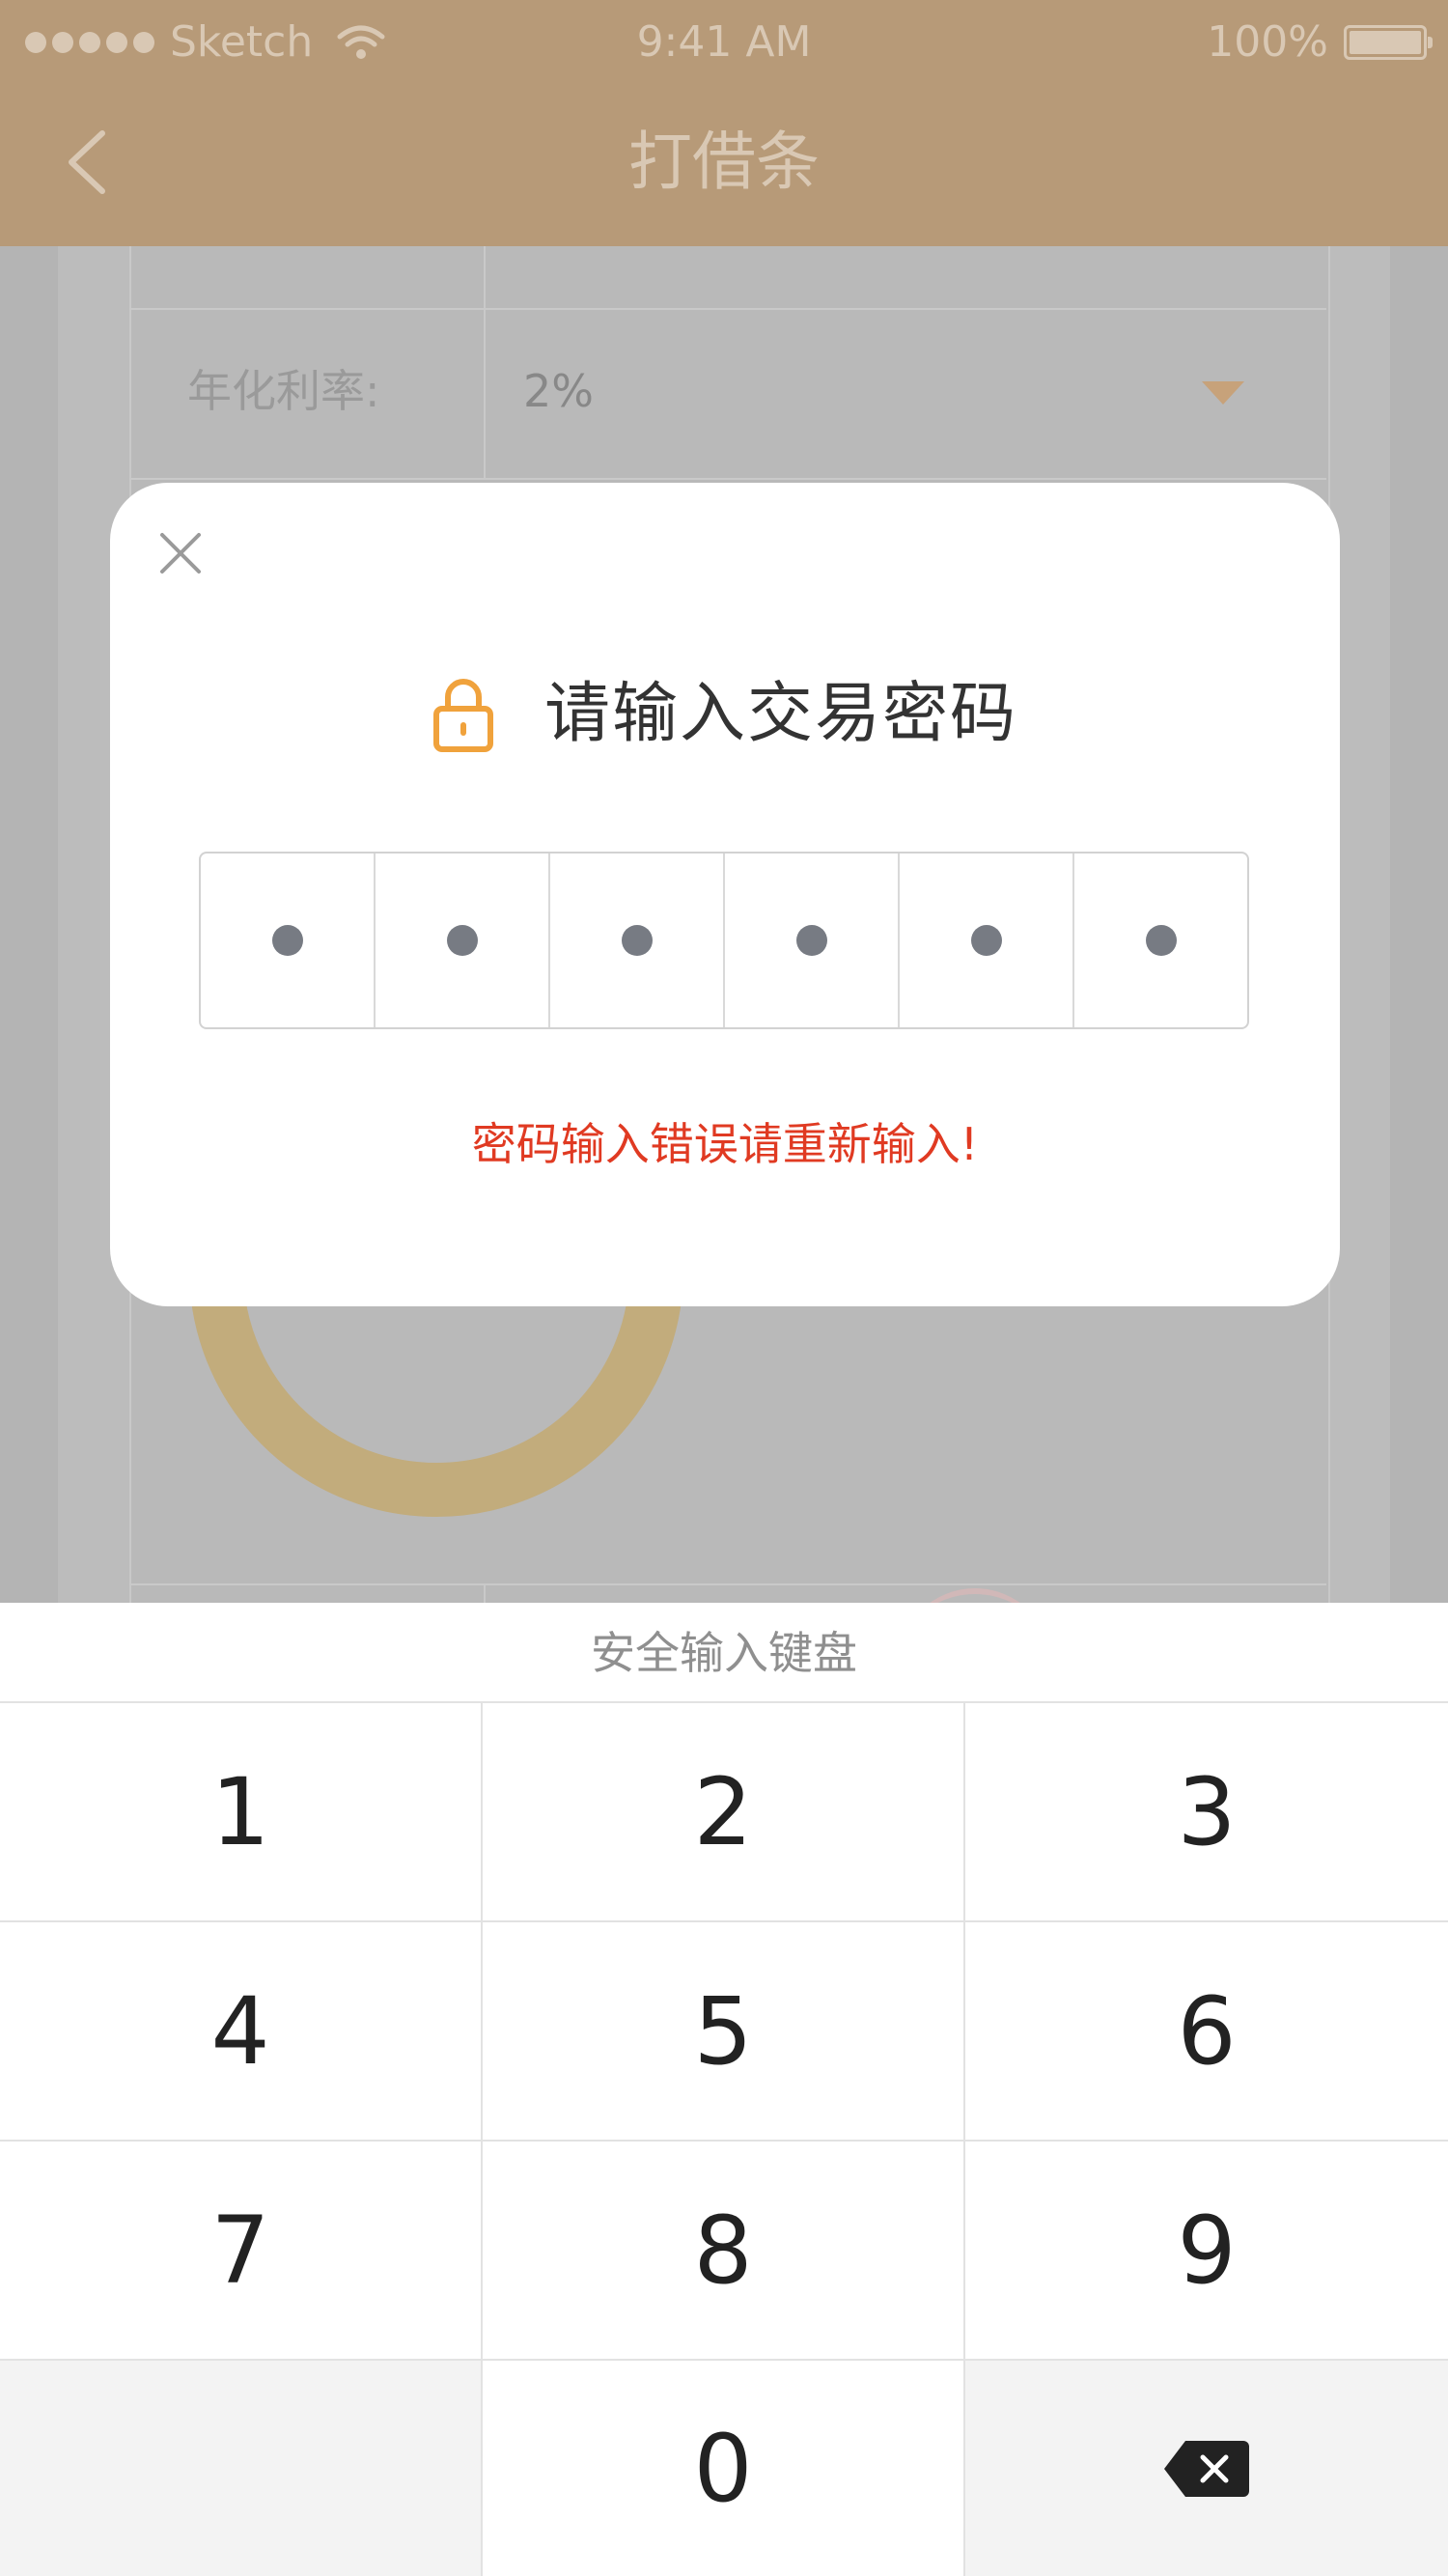 Image resolution: width=1448 pixels, height=2576 pixels. What do you see at coordinates (1267, 42) in the screenshot?
I see `battery-percent: 100%` at bounding box center [1267, 42].